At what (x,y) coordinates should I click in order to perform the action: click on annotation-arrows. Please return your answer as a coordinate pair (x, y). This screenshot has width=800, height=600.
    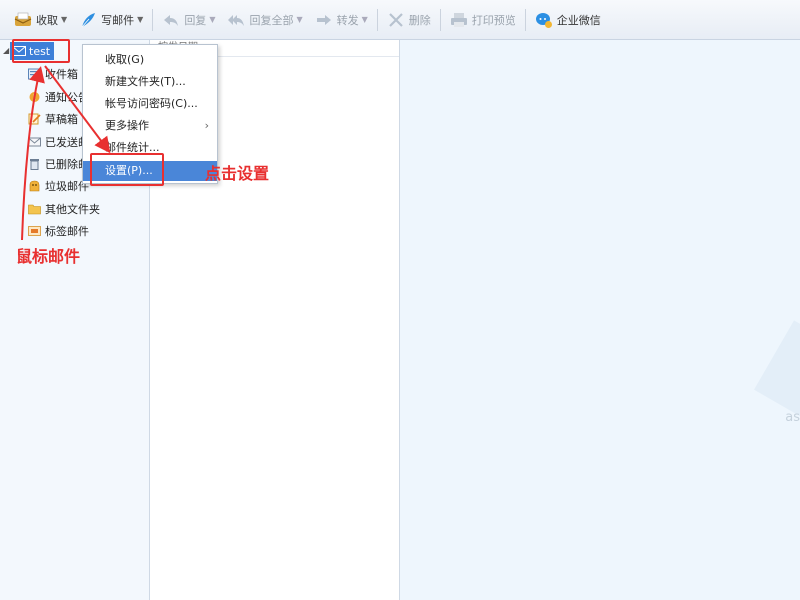
    Looking at the image, I should click on (66, 153).